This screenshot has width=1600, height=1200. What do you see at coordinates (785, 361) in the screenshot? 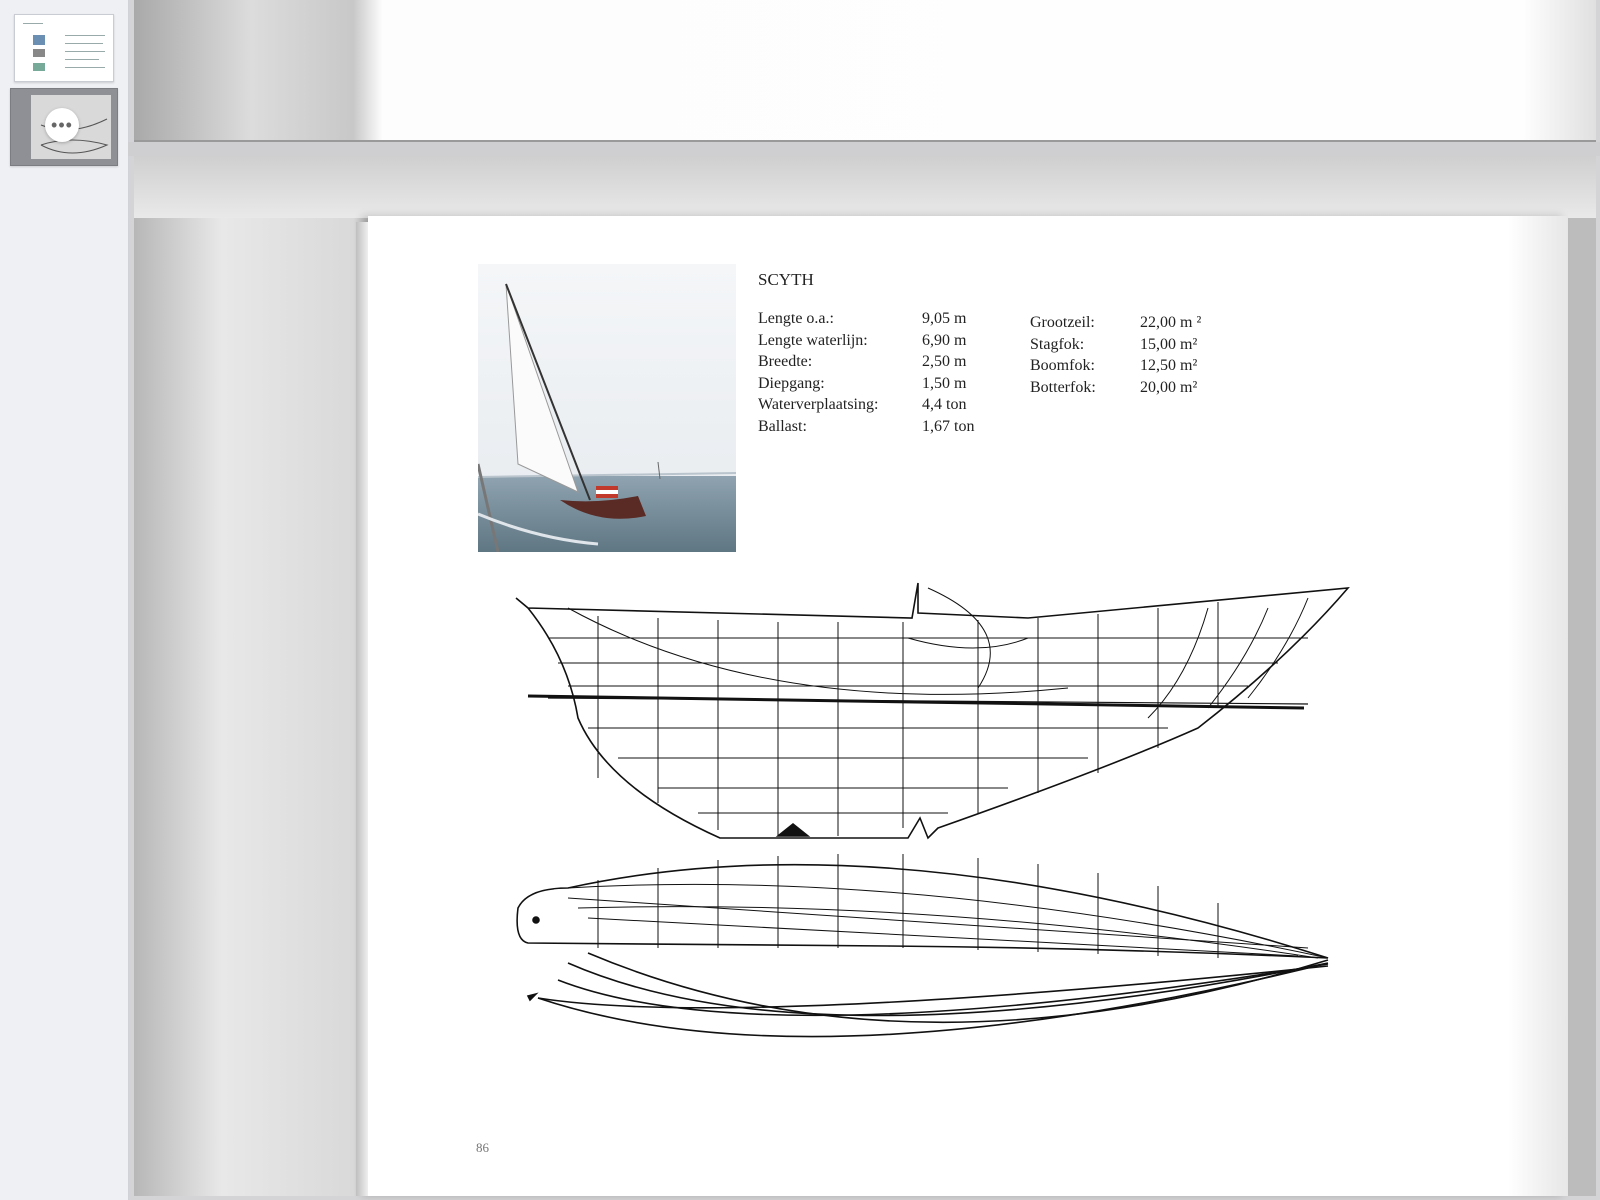
I see `spec-label: Breedte:` at bounding box center [785, 361].